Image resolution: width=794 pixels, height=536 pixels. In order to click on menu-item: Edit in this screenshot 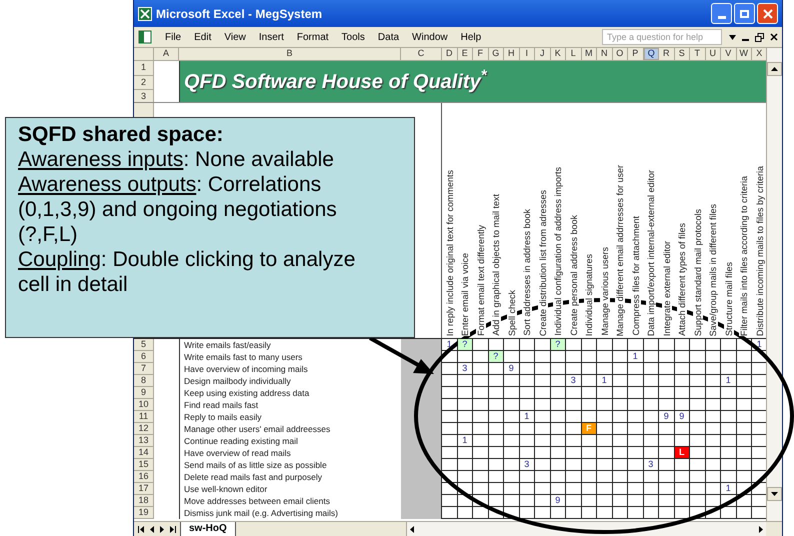, I will do `click(203, 37)`.